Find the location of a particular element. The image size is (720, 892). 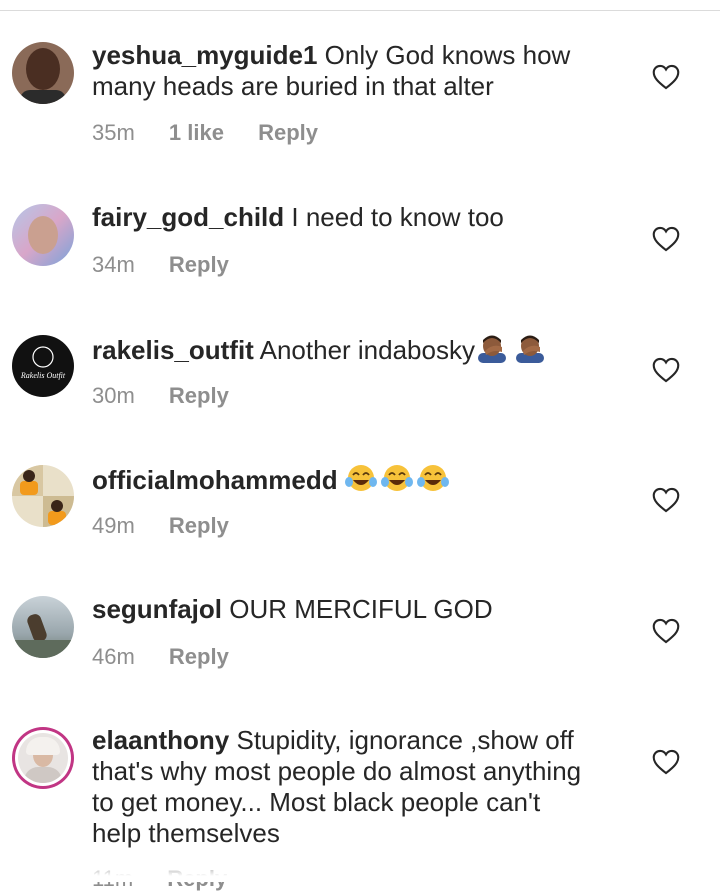

username: fairy_god_child is located at coordinates (188, 217).